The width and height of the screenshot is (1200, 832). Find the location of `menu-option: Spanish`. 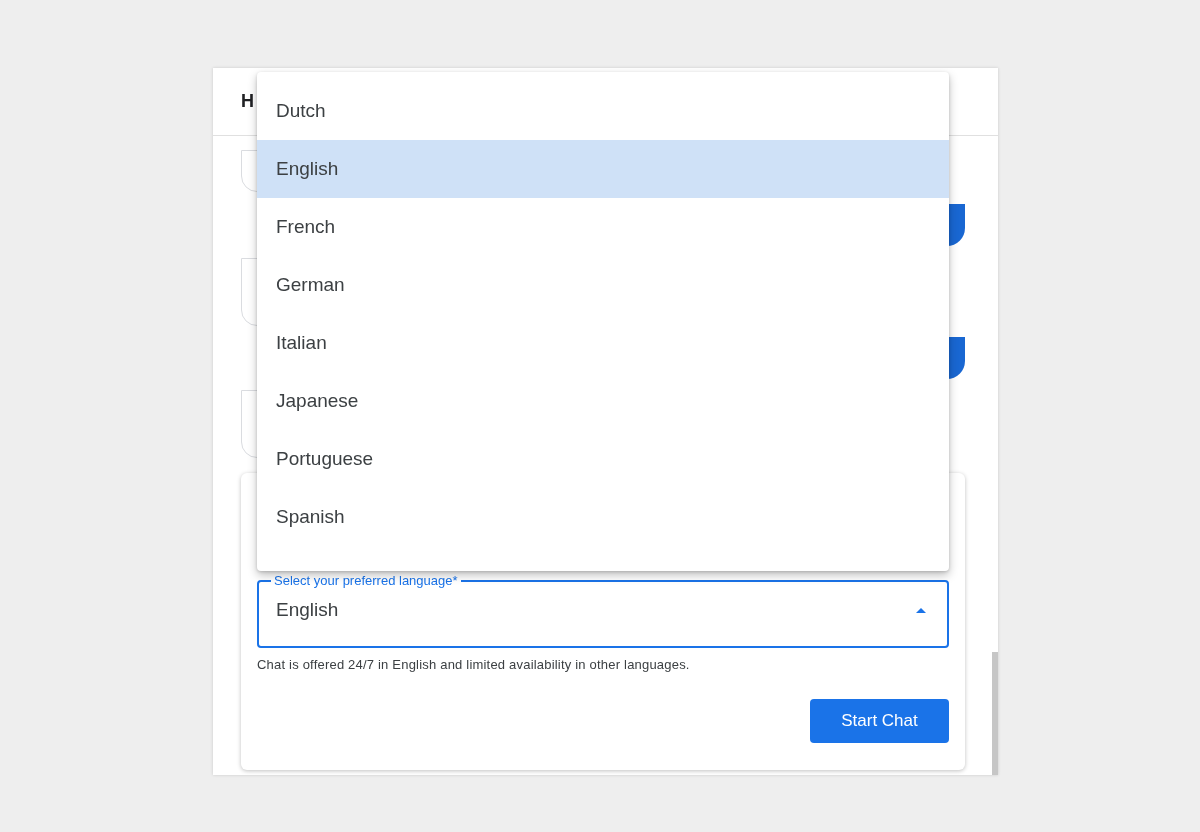

menu-option: Spanish is located at coordinates (603, 517).